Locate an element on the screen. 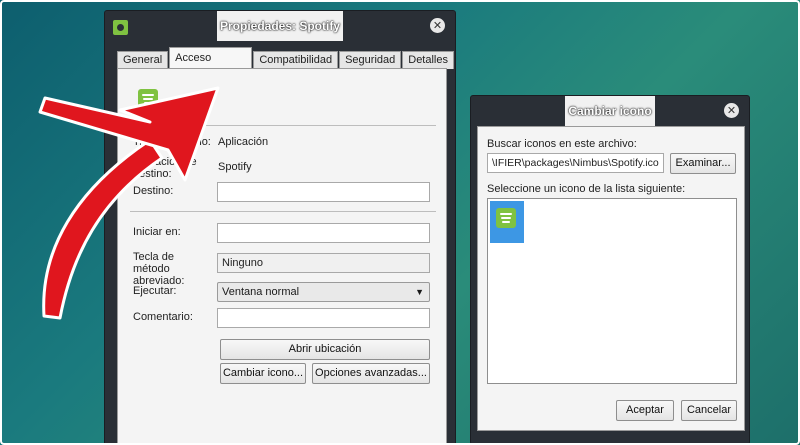 The height and width of the screenshot is (445, 800). ok-button: Aceptar is located at coordinates (645, 410).